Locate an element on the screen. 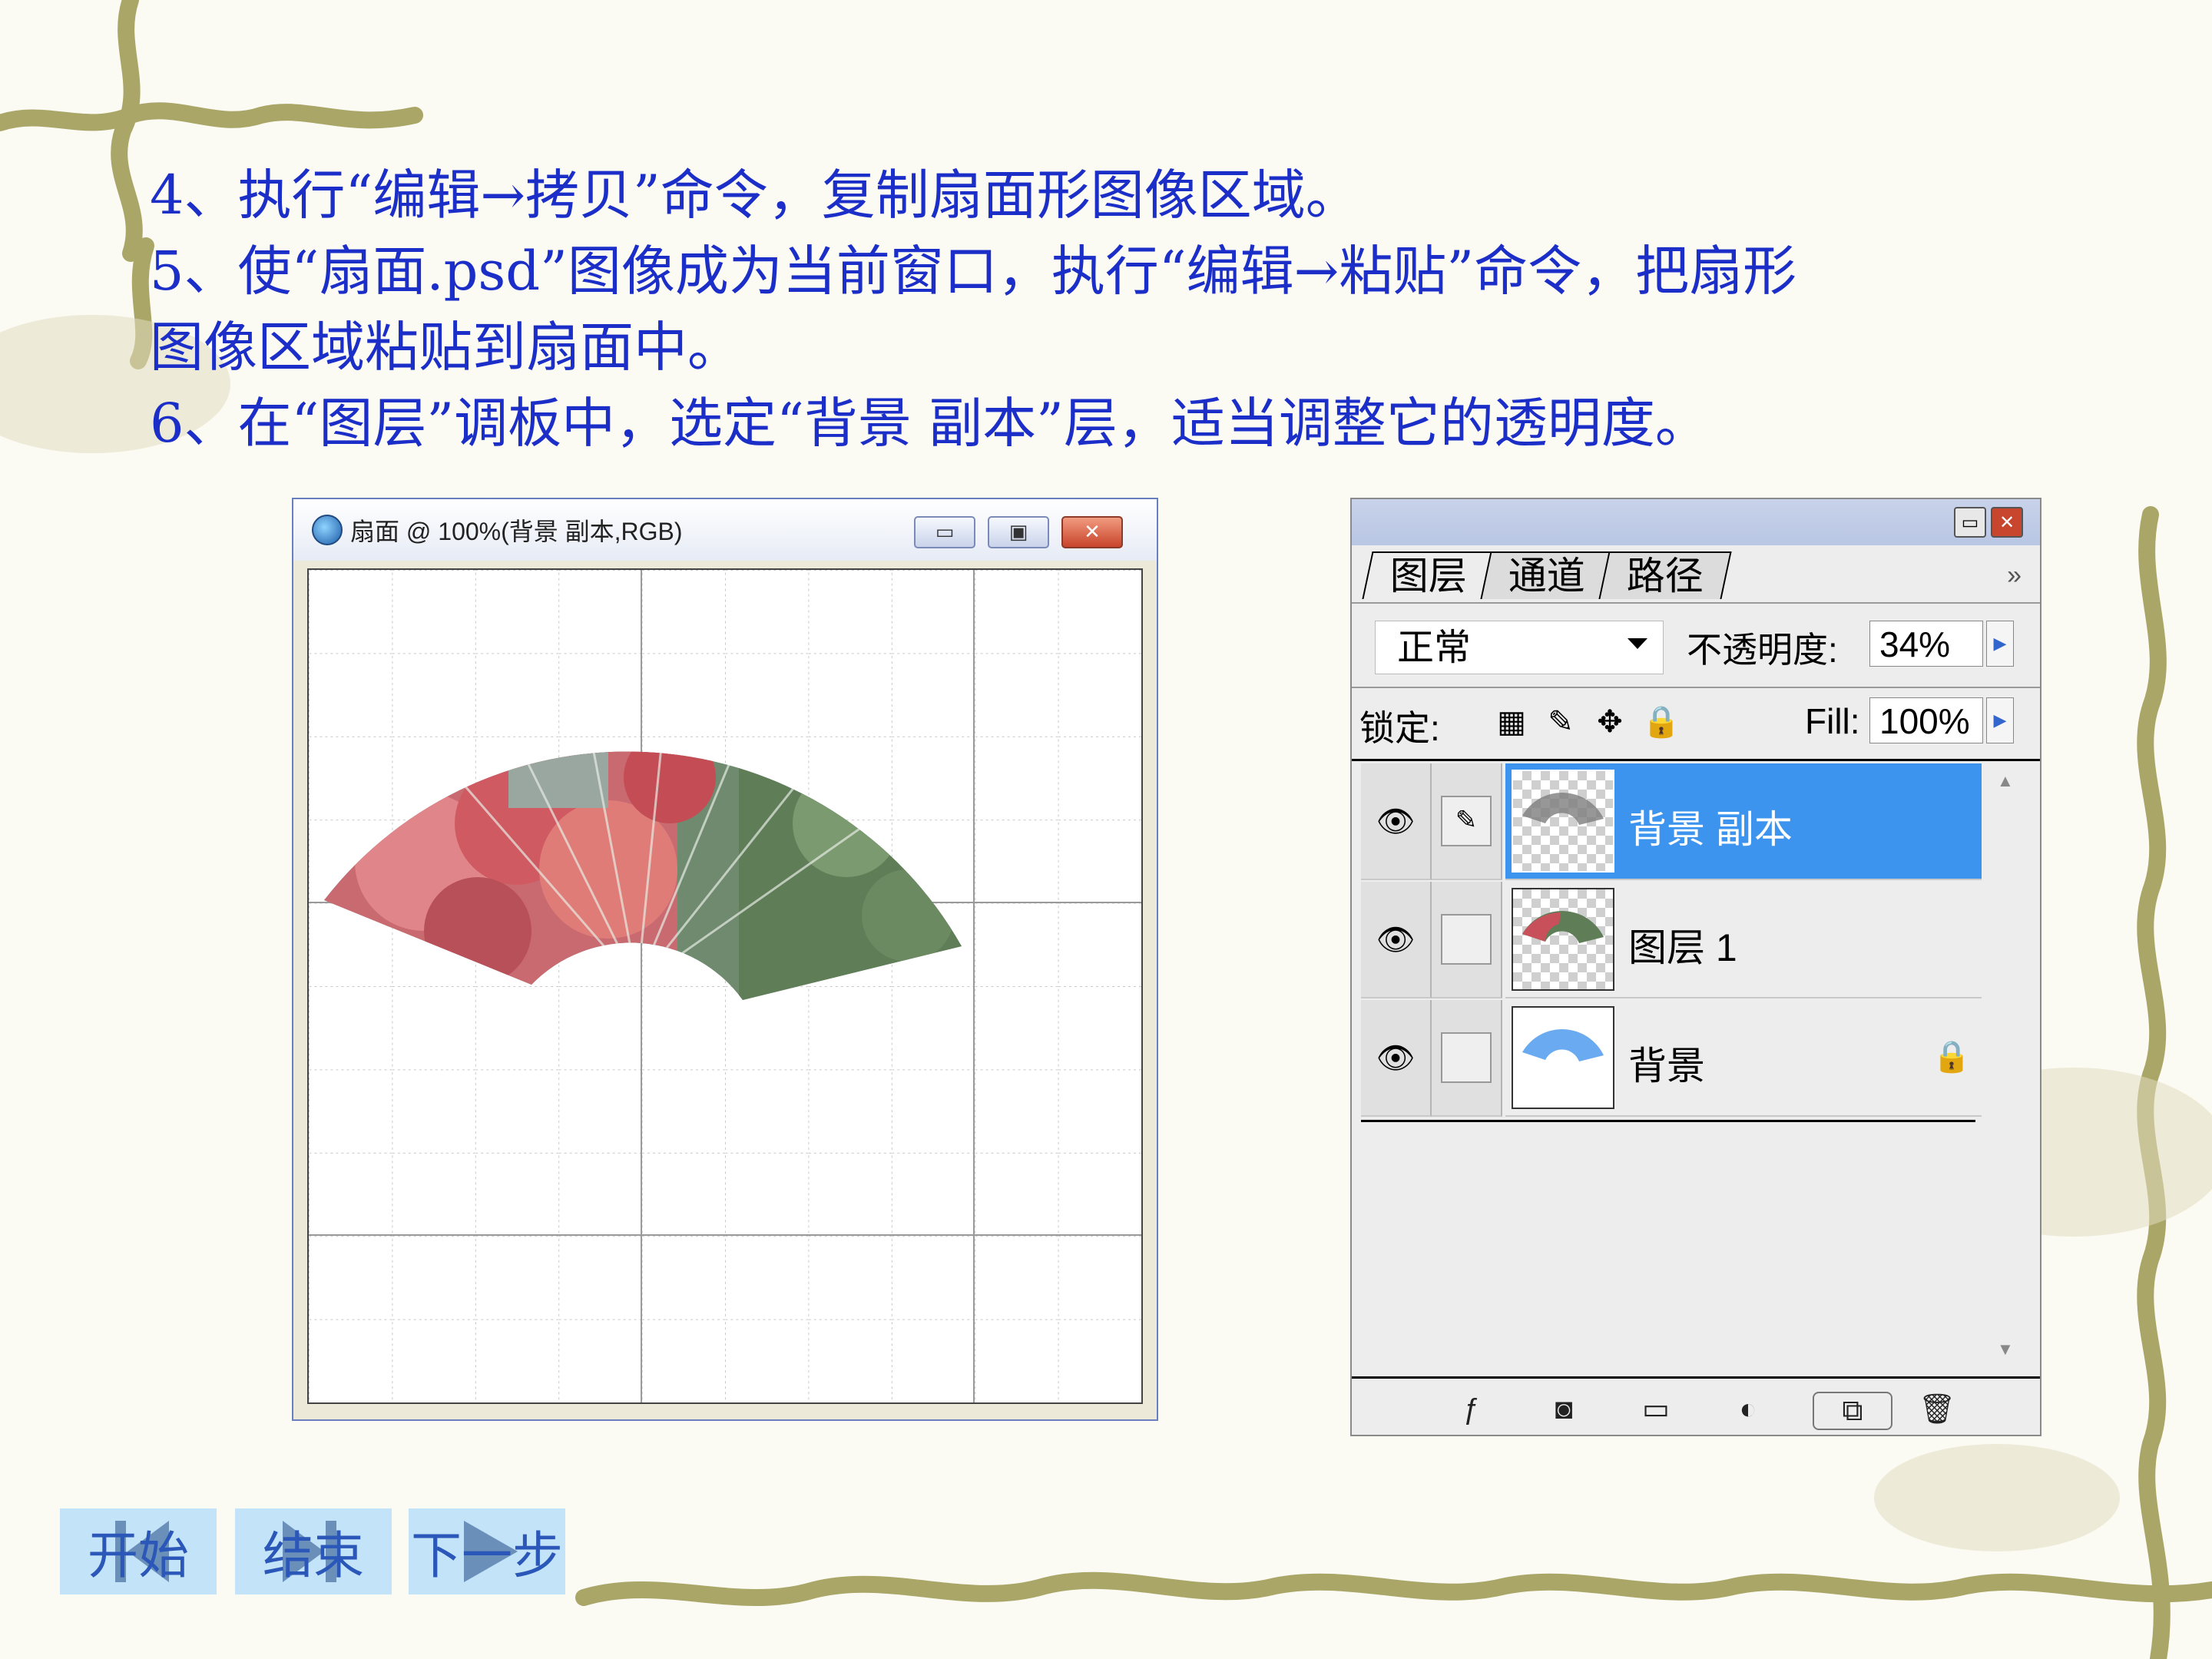 The image size is (2212, 1659). layer-row-background: 👁 背景 🔒 is located at coordinates (1688, 1058).